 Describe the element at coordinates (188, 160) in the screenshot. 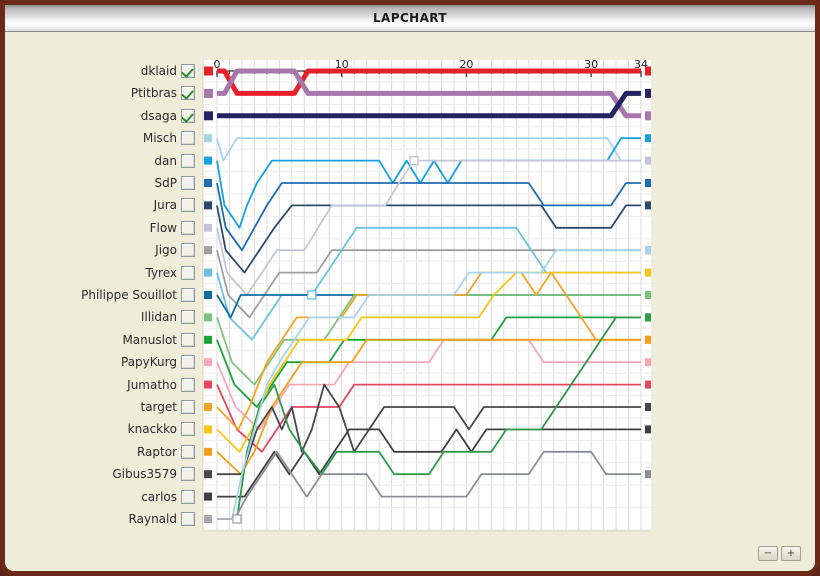

I see `racer-checkbox-dan` at that location.